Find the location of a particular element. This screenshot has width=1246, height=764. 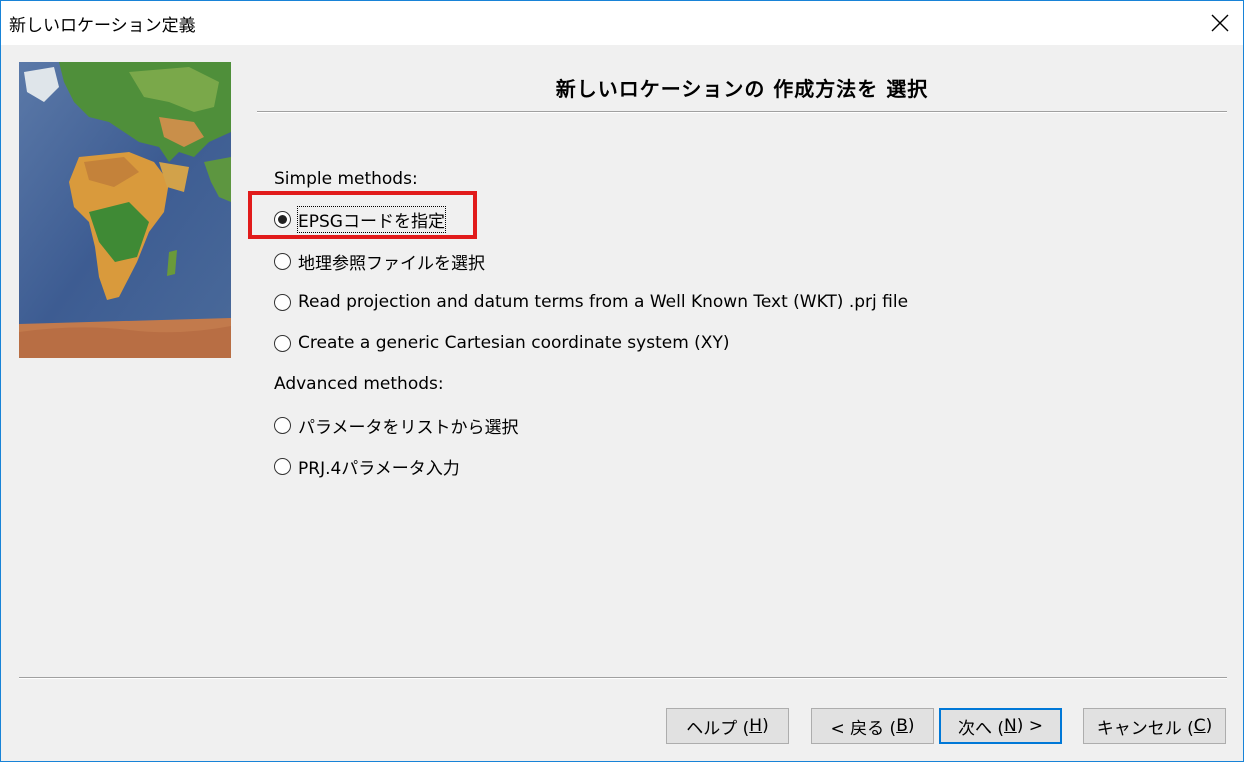

annotation-highlight-box is located at coordinates (362, 215).